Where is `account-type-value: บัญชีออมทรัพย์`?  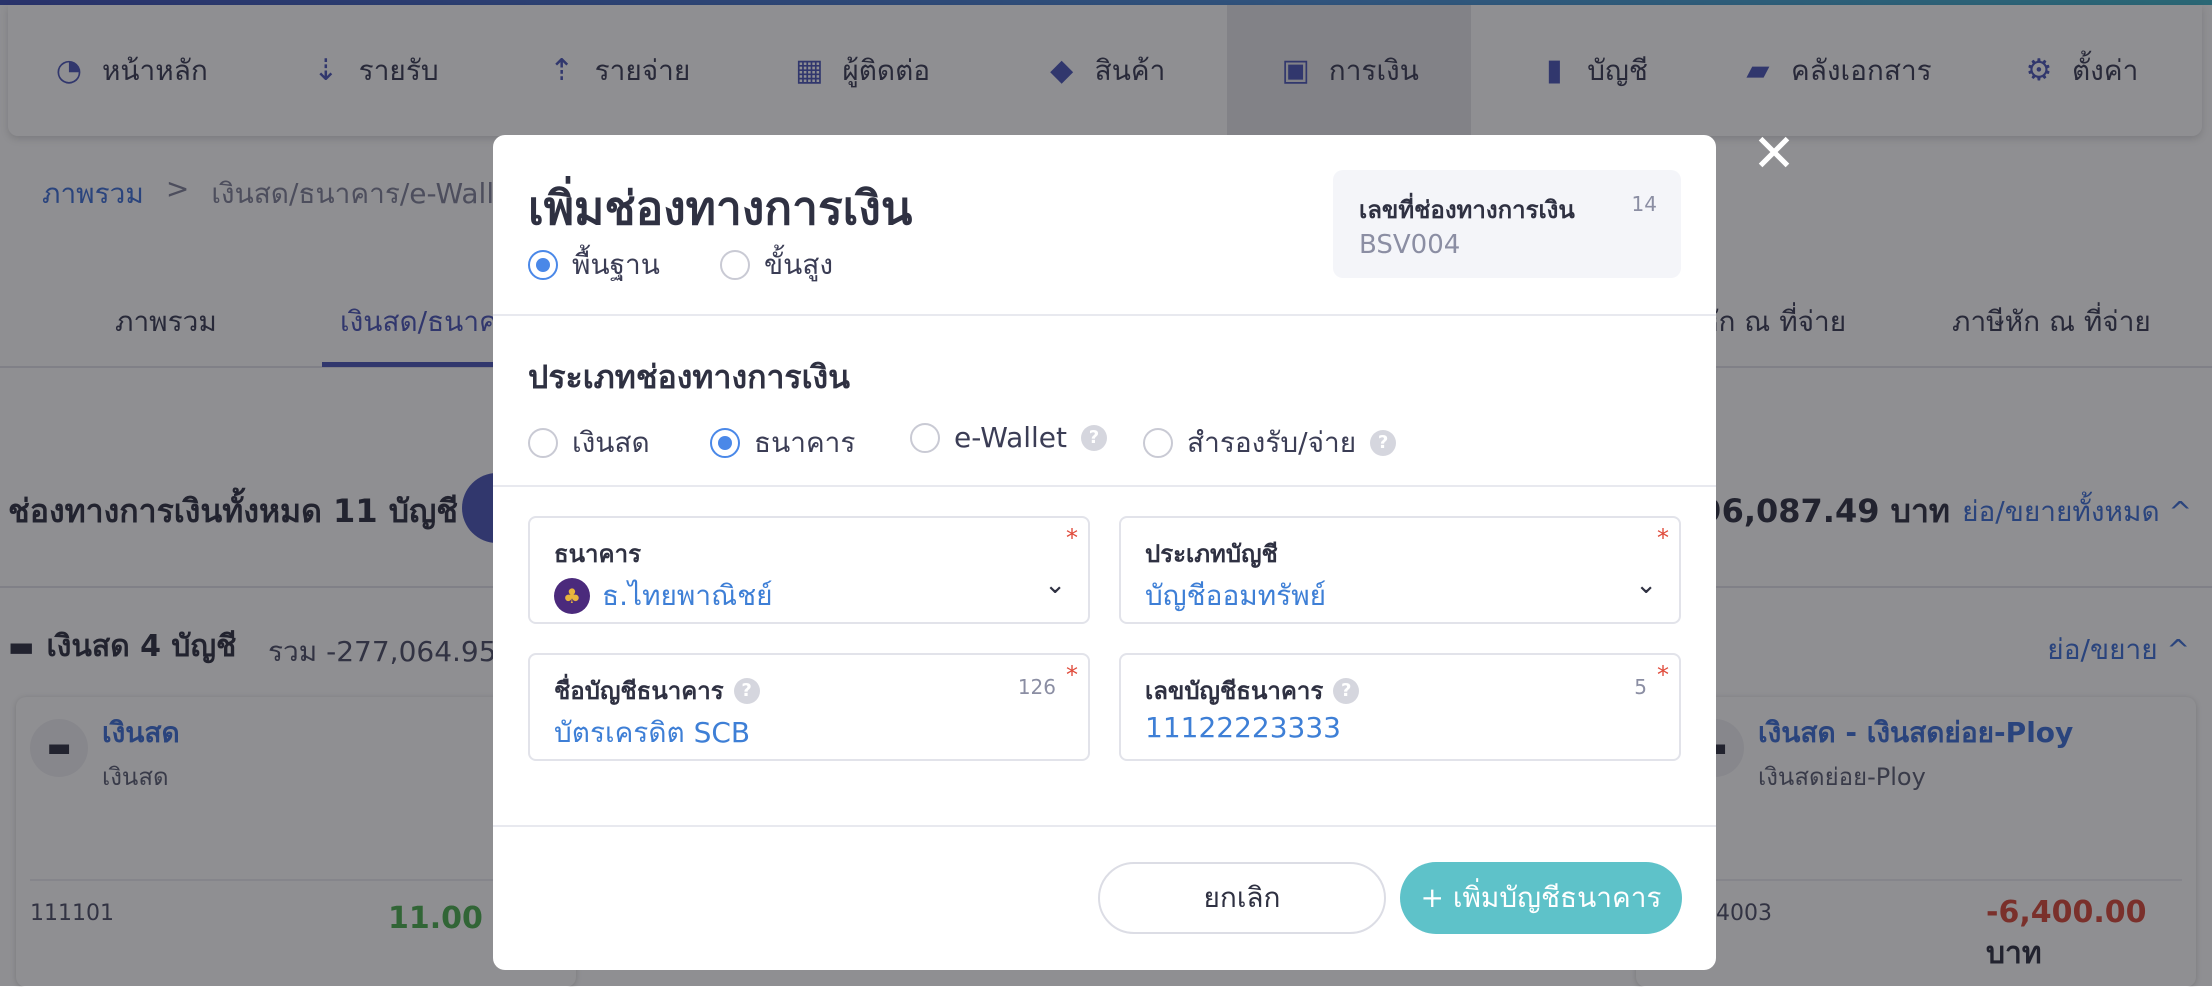 account-type-value: บัญชีออมทรัพย์ is located at coordinates (1236, 595).